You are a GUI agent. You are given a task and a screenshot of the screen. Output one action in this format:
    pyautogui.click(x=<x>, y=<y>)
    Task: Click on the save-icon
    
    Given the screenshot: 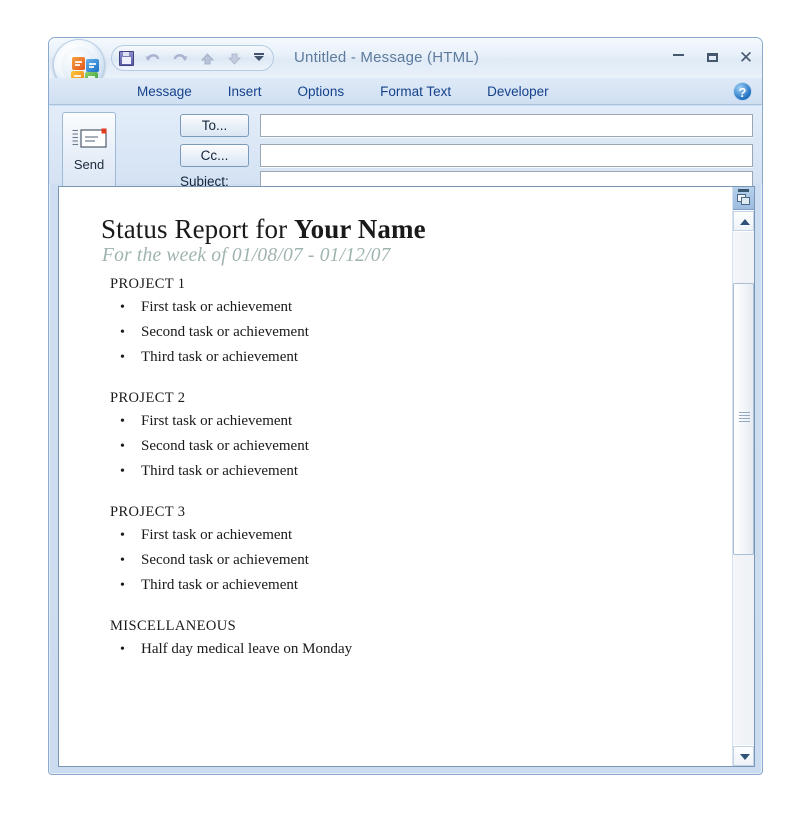 What is the action you would take?
    pyautogui.click(x=126, y=58)
    